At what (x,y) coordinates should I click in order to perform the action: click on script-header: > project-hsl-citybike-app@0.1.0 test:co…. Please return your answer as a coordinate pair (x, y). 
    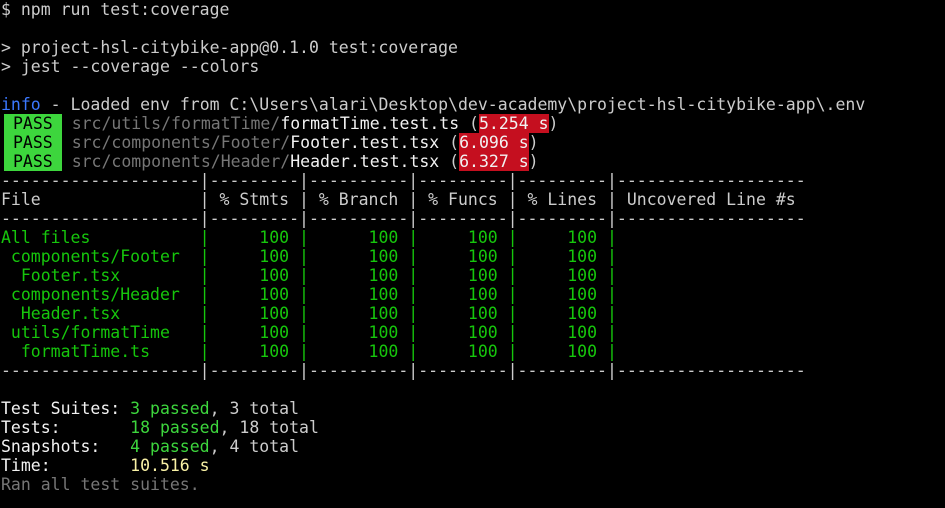
    Looking at the image, I should click on (229, 47).